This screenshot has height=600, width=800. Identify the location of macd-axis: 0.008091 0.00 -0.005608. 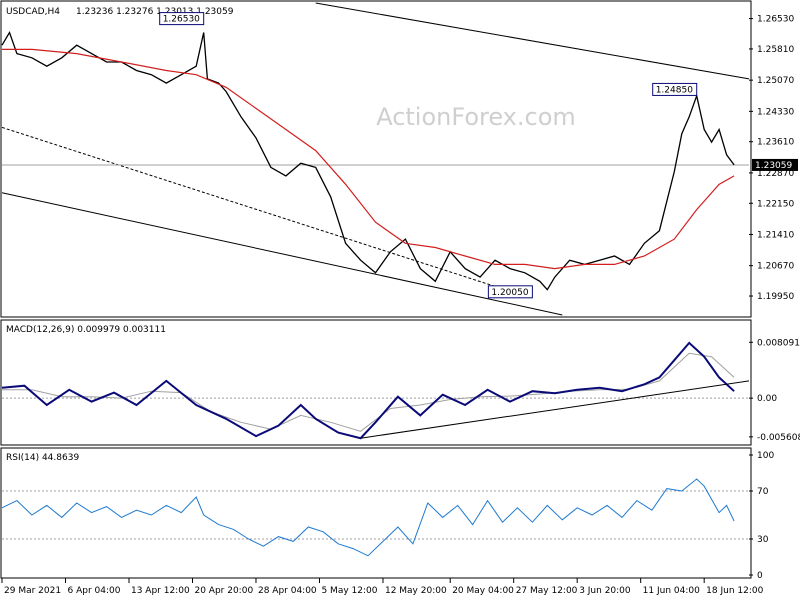
(774, 390).